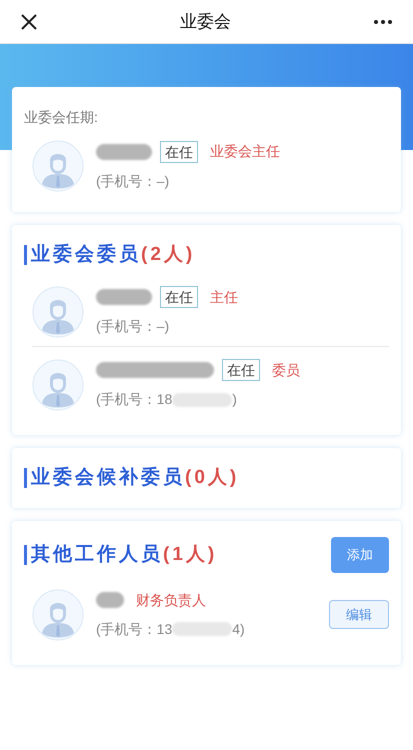  I want to click on role-label: 业委会主任, so click(245, 151).